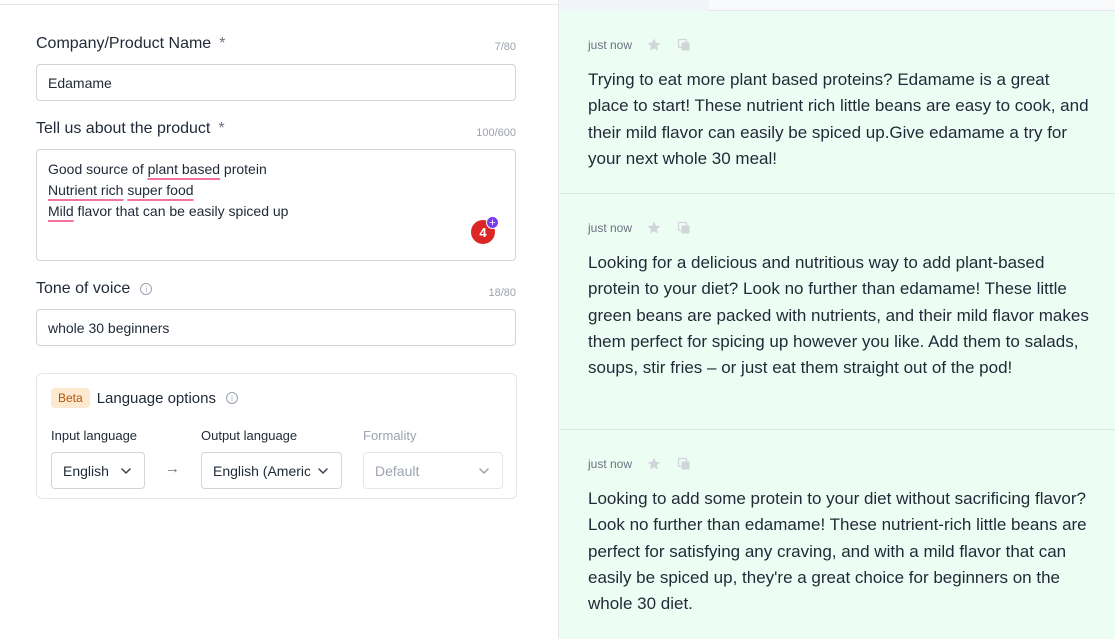 Image resolution: width=1115 pixels, height=639 pixels. What do you see at coordinates (184, 169) in the screenshot?
I see `spellcheck-word: plant based` at bounding box center [184, 169].